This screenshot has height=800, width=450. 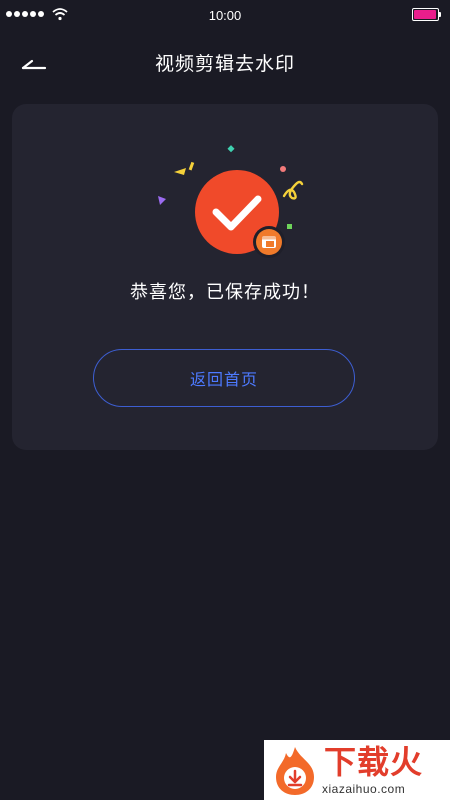 I want to click on watermark-logo: 下载火 xiazaihuo.com, so click(x=357, y=770).